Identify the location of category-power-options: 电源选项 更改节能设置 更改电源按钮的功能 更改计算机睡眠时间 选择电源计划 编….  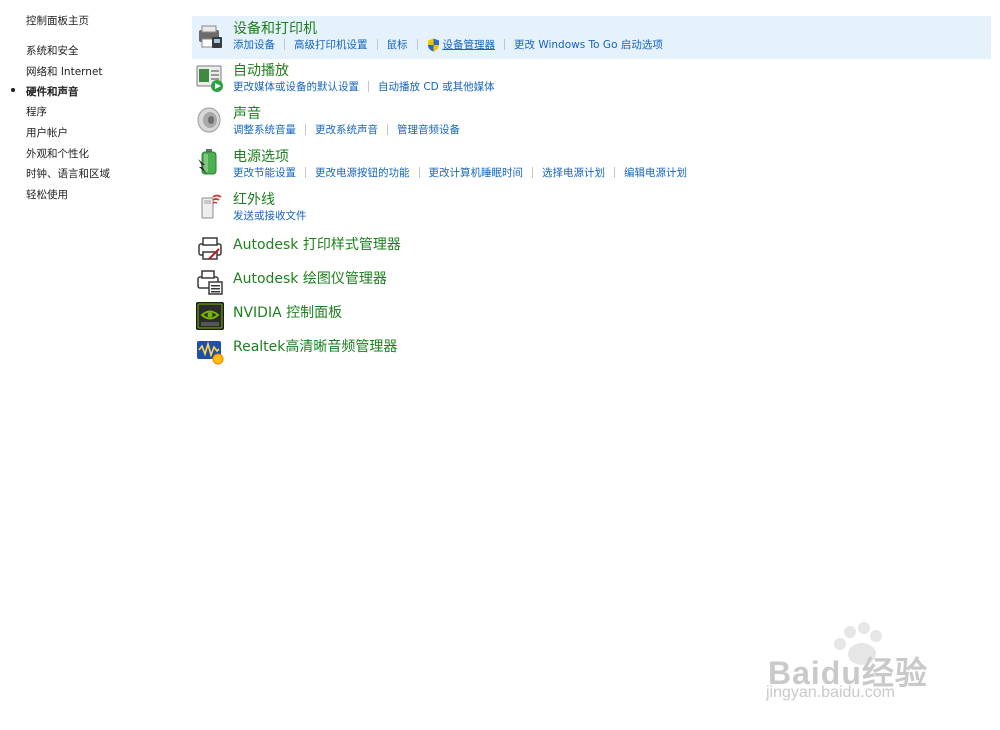
(591, 166).